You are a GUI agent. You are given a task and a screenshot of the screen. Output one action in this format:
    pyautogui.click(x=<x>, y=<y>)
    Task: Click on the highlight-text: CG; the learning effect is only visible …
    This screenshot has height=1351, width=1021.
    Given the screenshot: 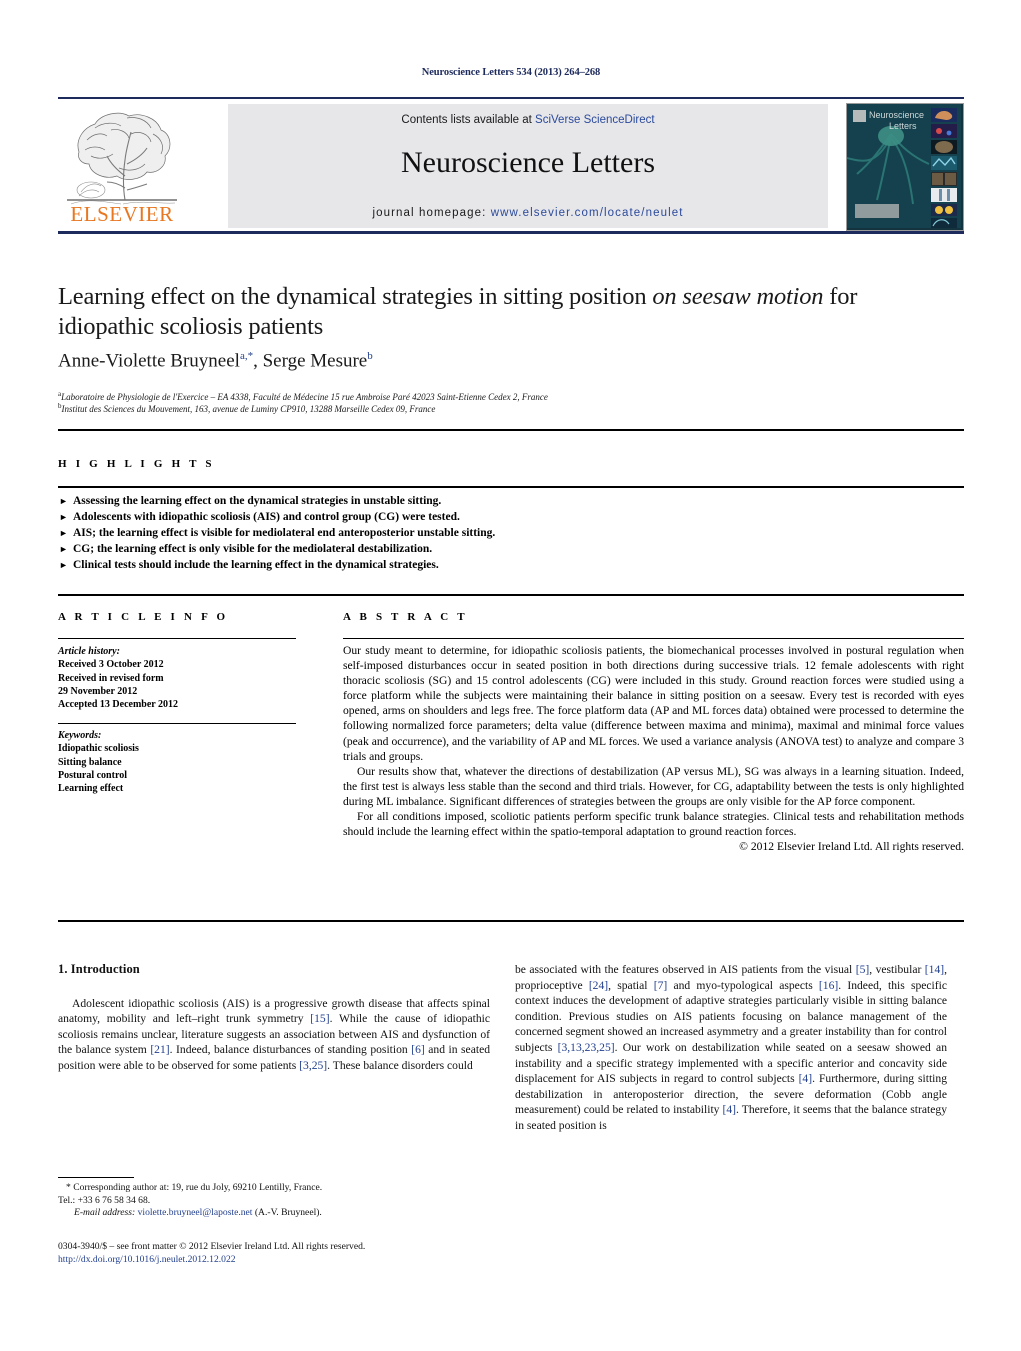 What is the action you would take?
    pyautogui.click(x=253, y=549)
    